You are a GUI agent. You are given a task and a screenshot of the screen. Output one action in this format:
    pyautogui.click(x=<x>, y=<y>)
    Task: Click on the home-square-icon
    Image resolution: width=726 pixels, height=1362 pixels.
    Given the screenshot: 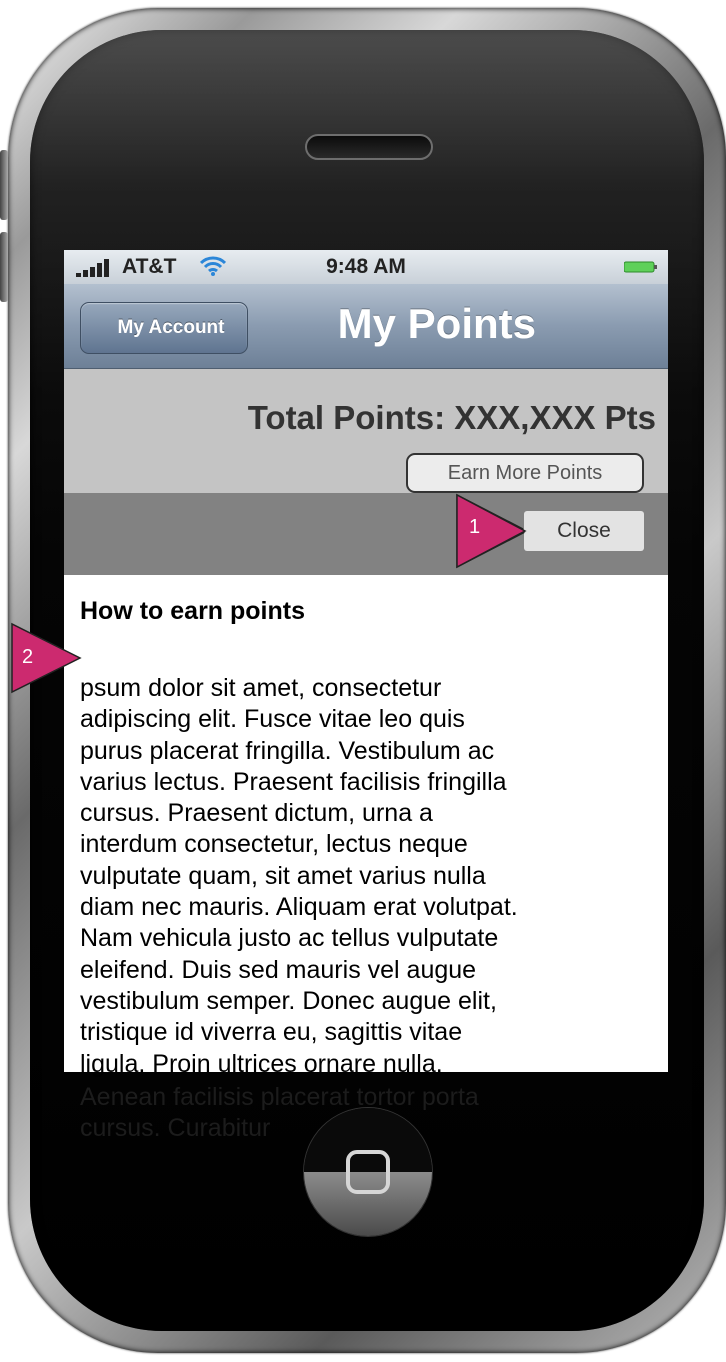 What is the action you would take?
    pyautogui.click(x=368, y=1172)
    